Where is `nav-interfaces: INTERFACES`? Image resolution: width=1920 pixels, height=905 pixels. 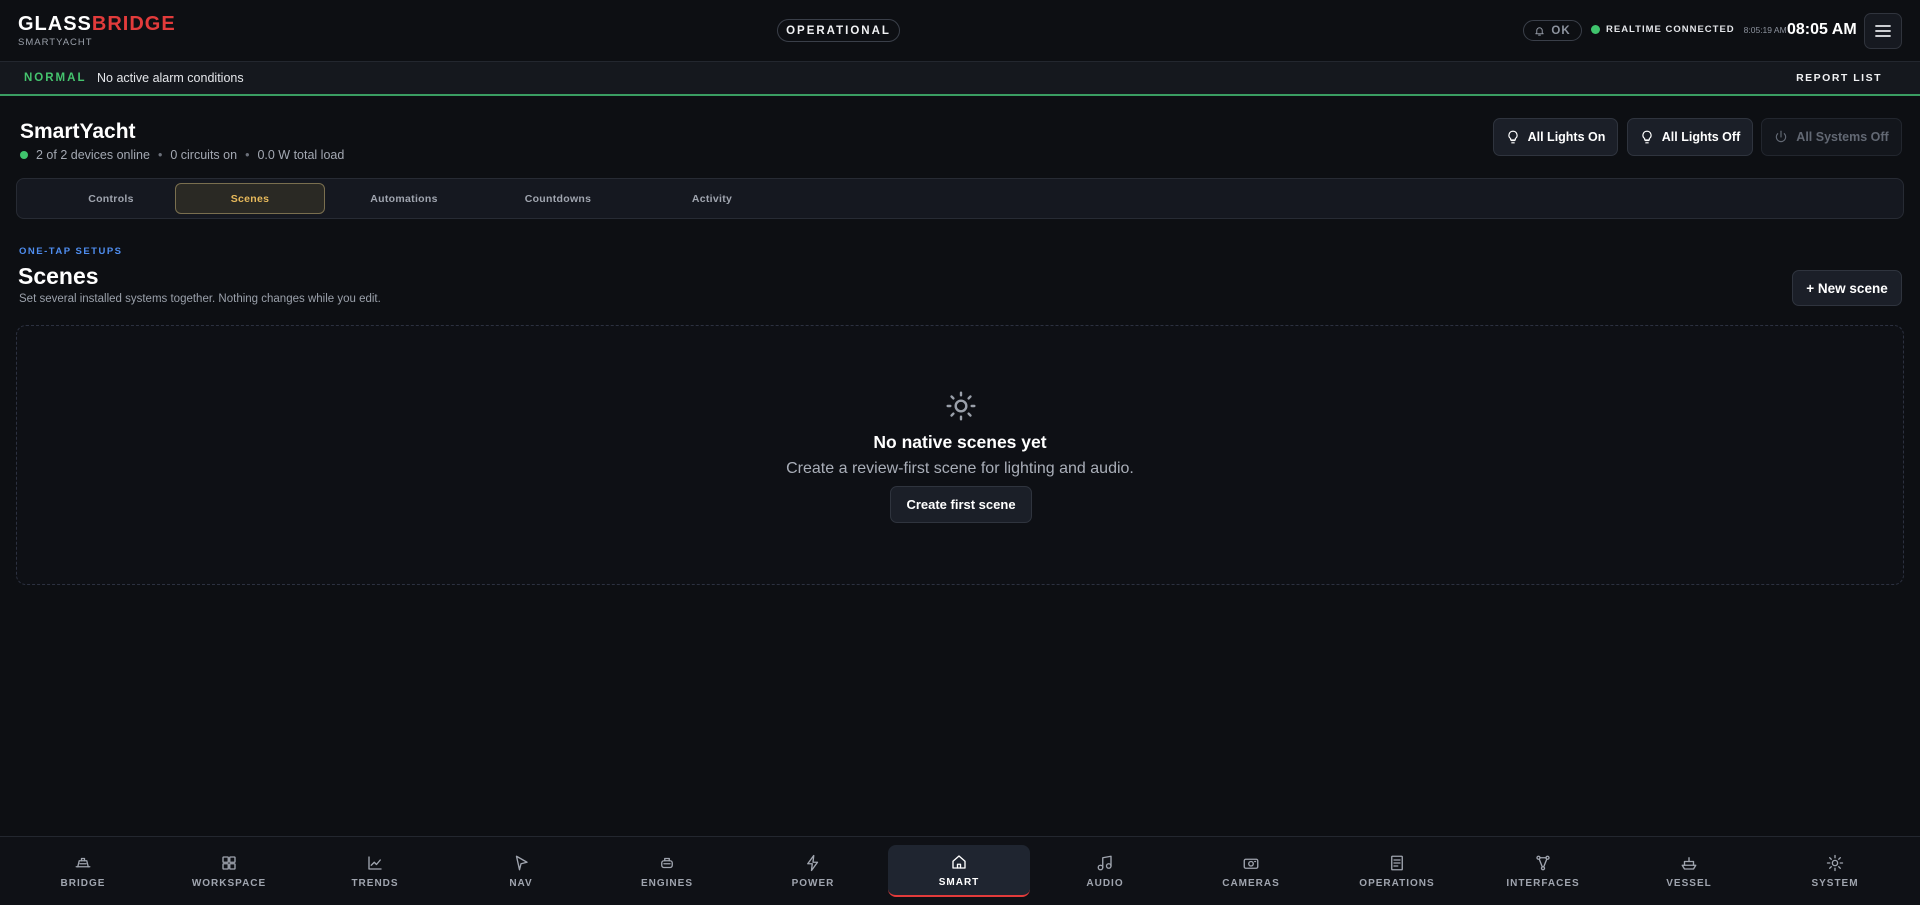 nav-interfaces: INTERFACES is located at coordinates (1543, 871).